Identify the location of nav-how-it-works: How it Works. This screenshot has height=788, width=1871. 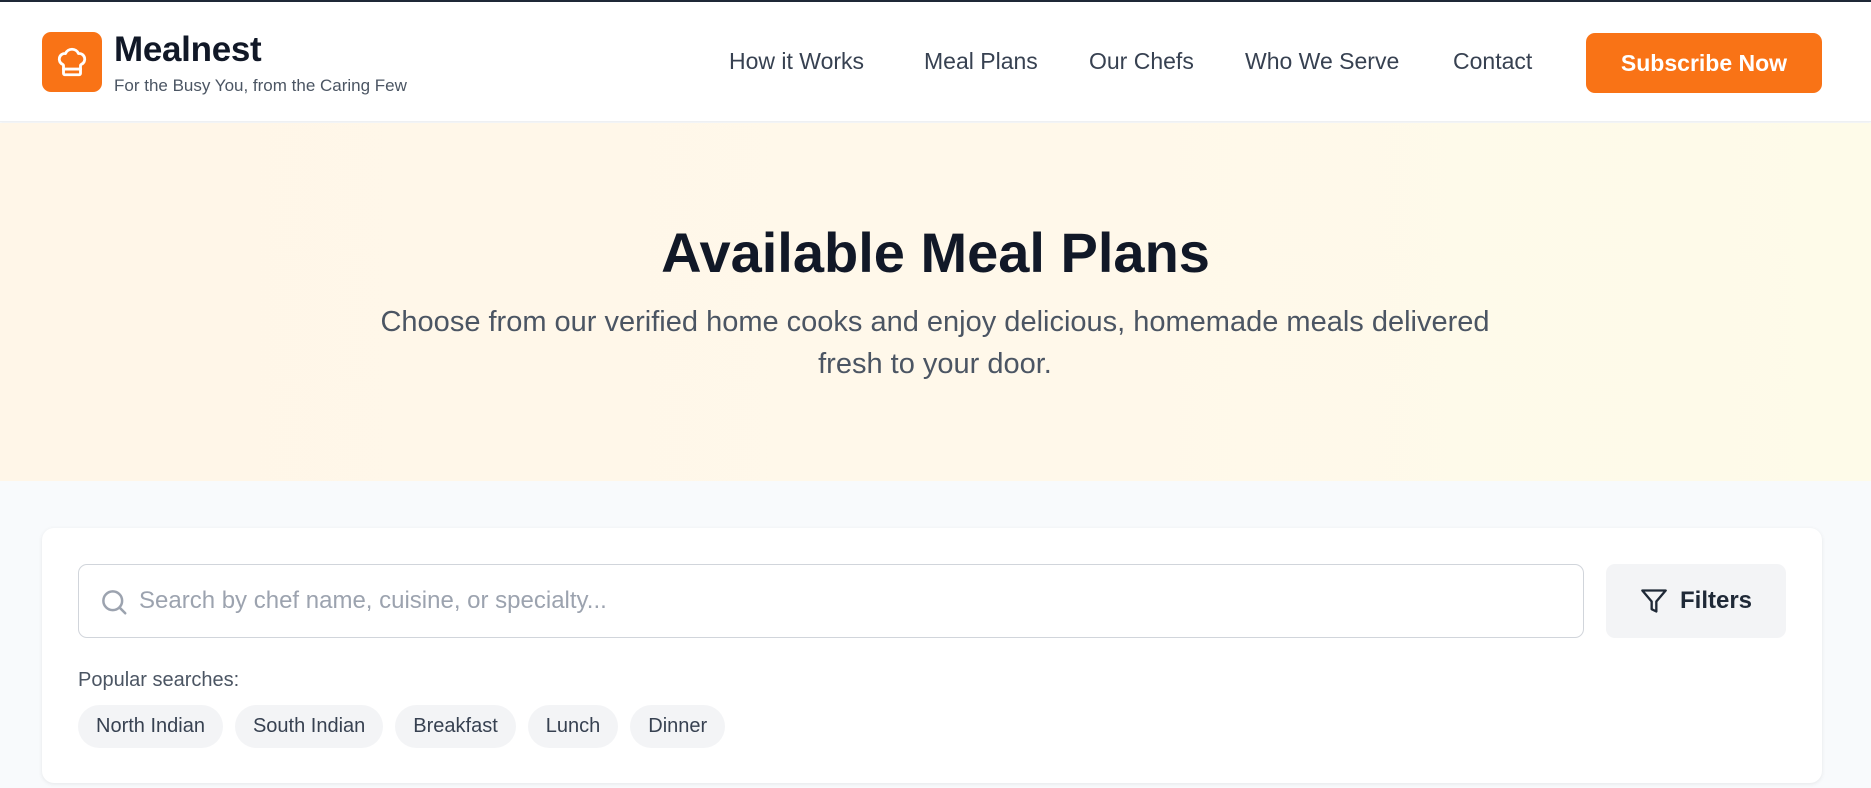
(796, 62).